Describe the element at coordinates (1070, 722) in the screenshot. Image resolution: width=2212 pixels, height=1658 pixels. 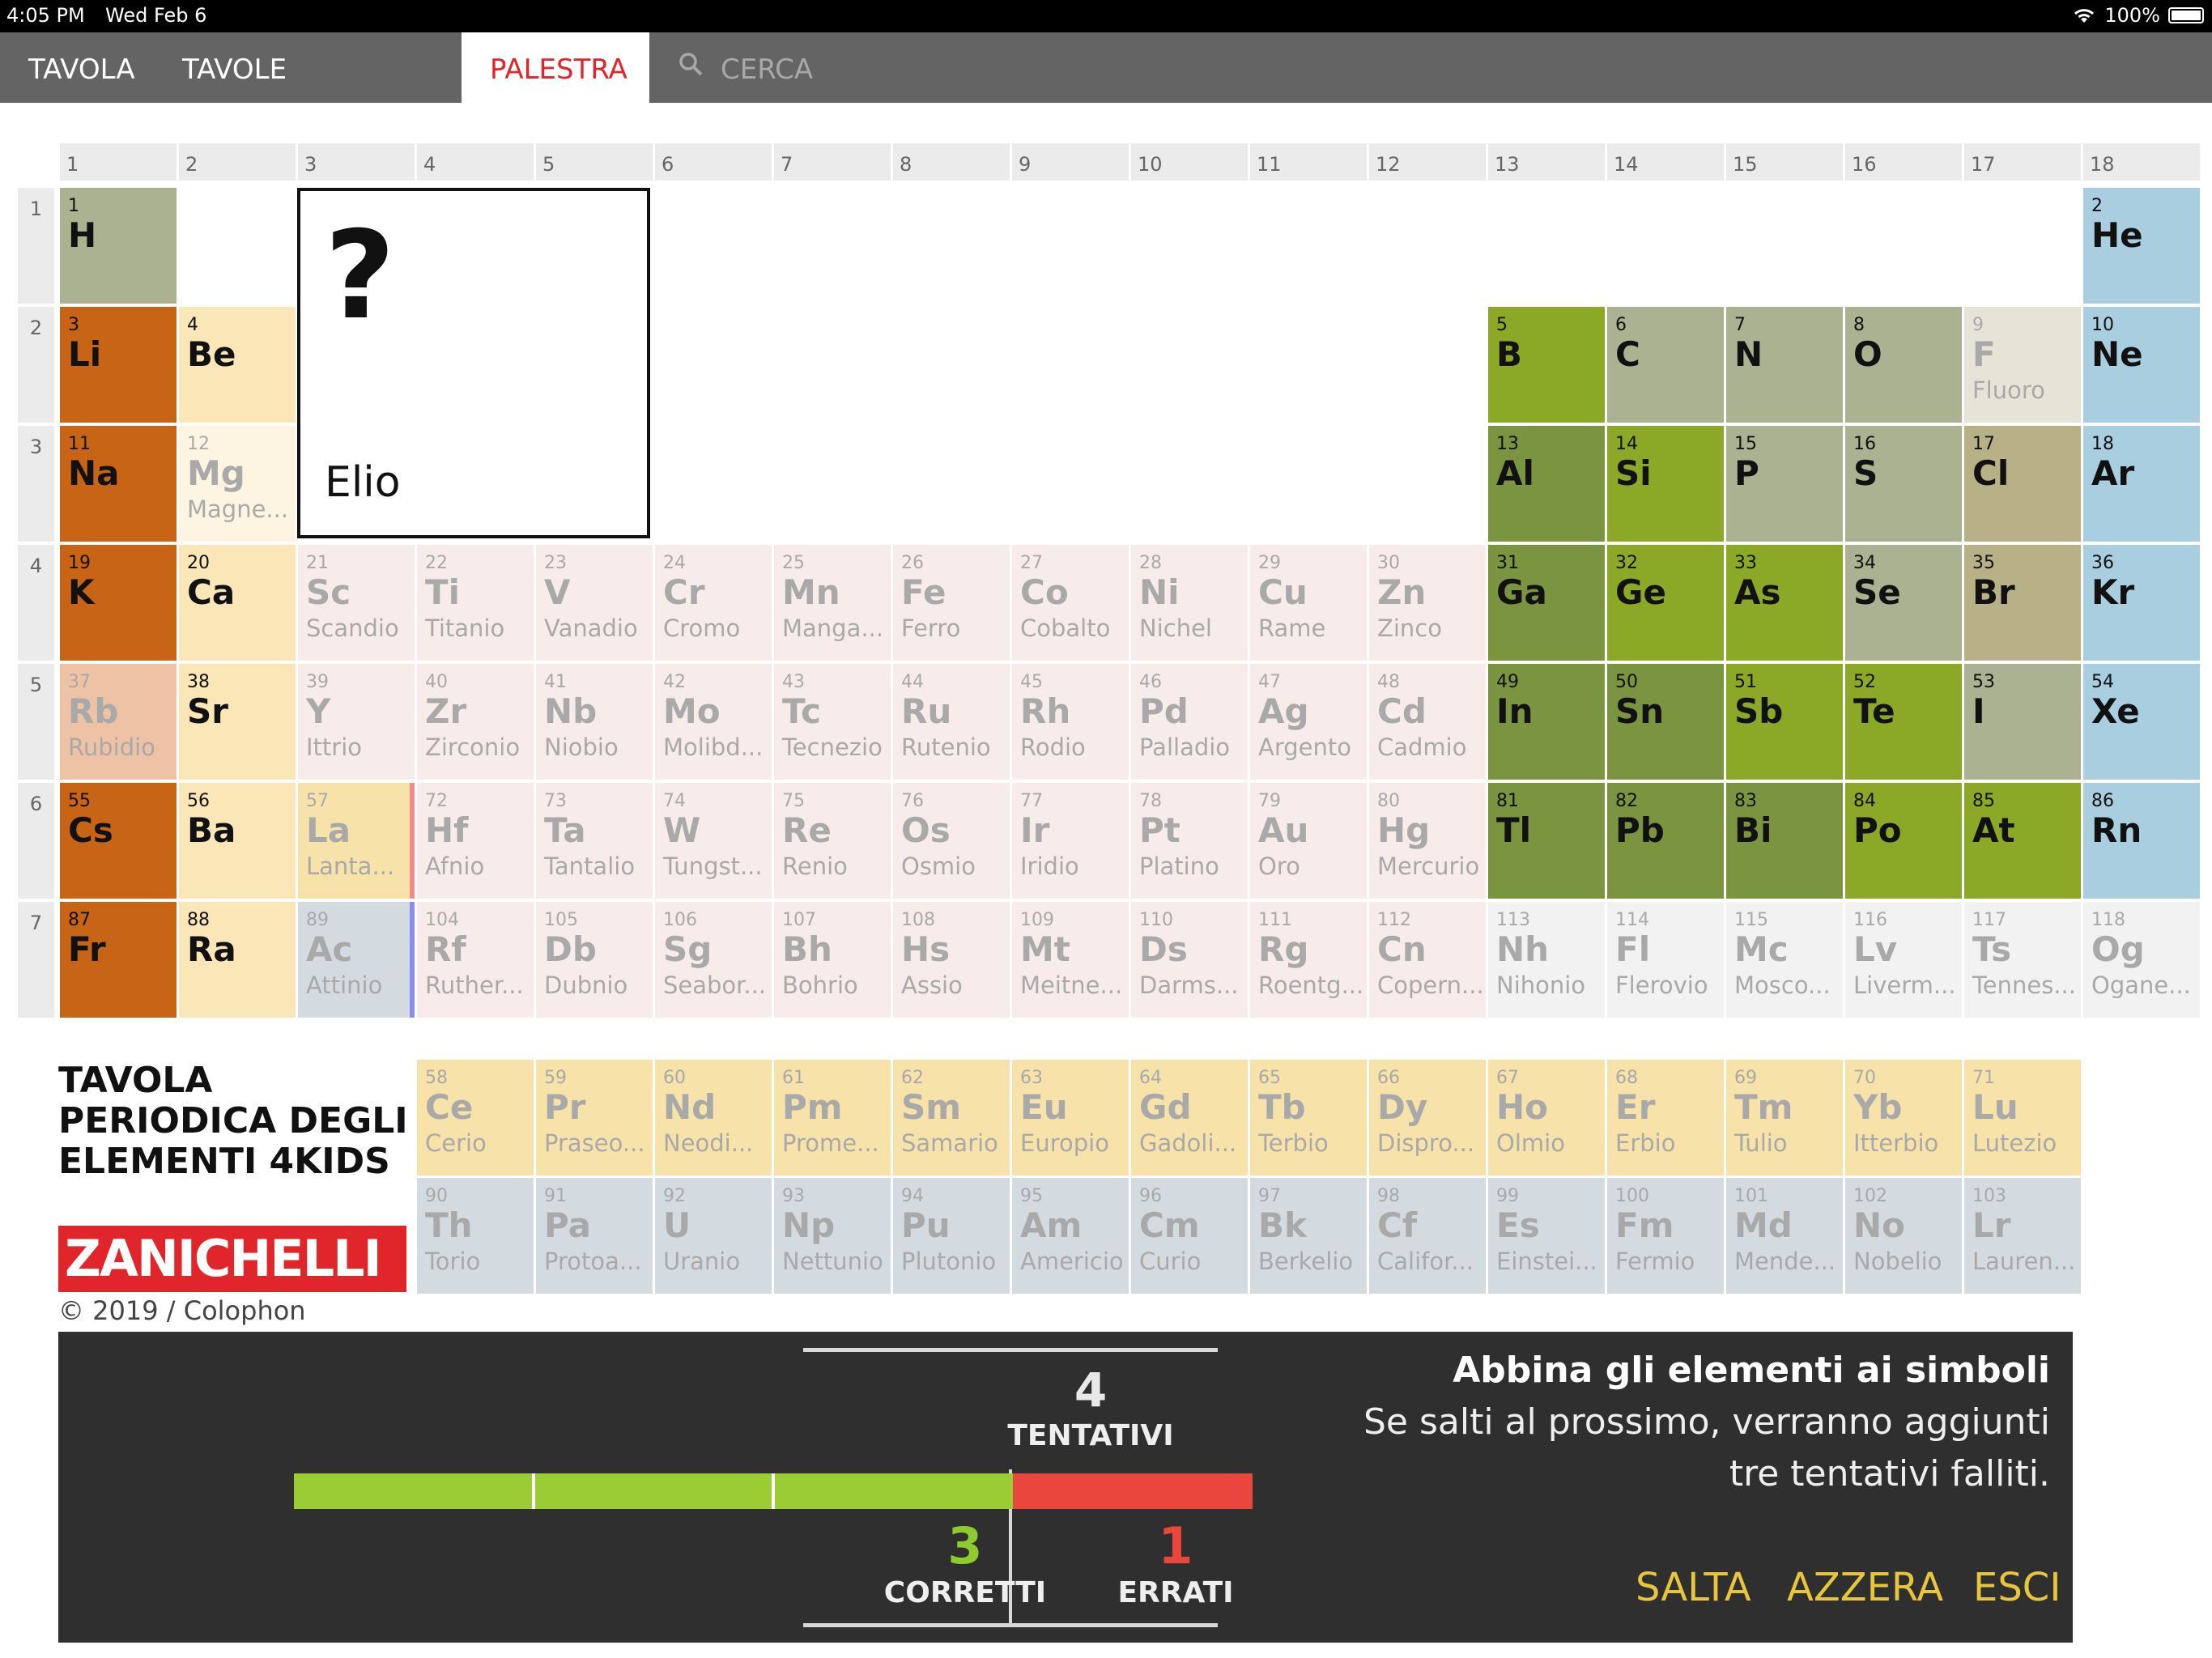
I see `element-cell: 45 Rh Rodio` at that location.